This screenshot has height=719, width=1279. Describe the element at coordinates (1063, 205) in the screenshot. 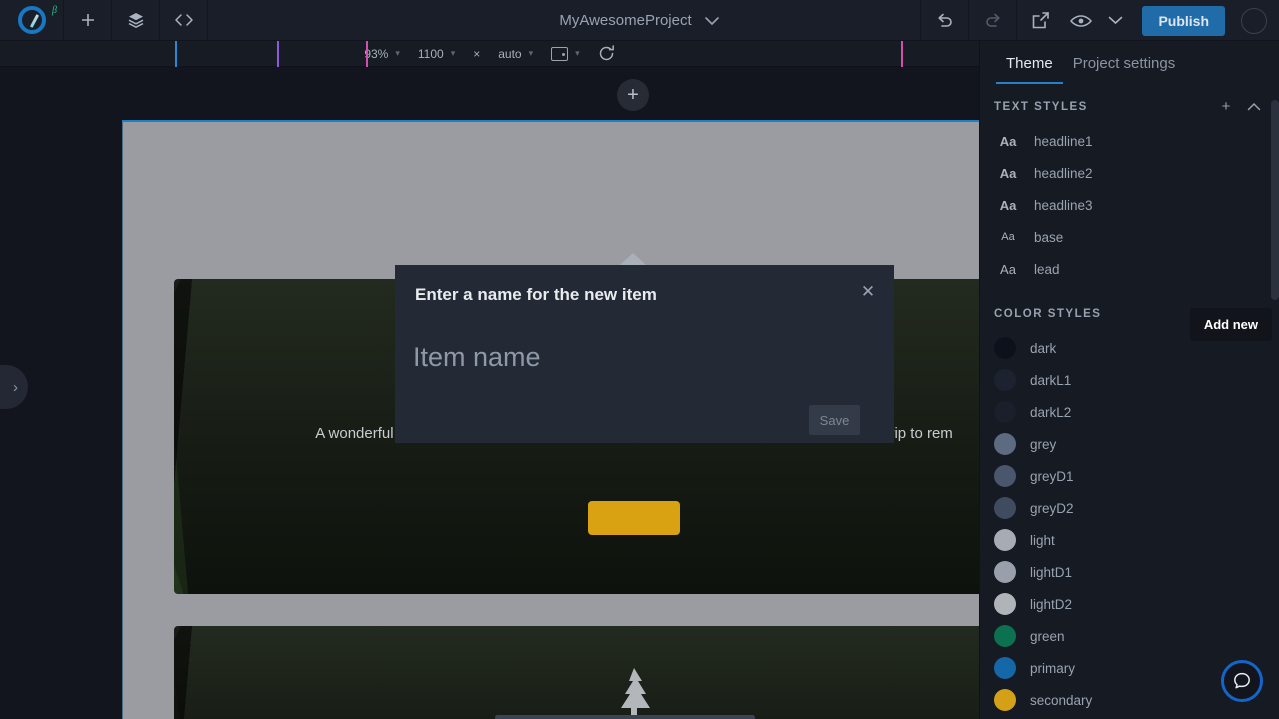

I see `text-style-label: headline3` at that location.